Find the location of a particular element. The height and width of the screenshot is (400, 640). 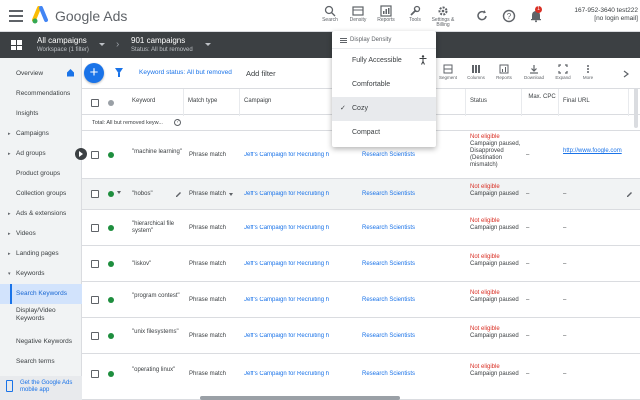

density-option-compact: Compact is located at coordinates (384, 133).